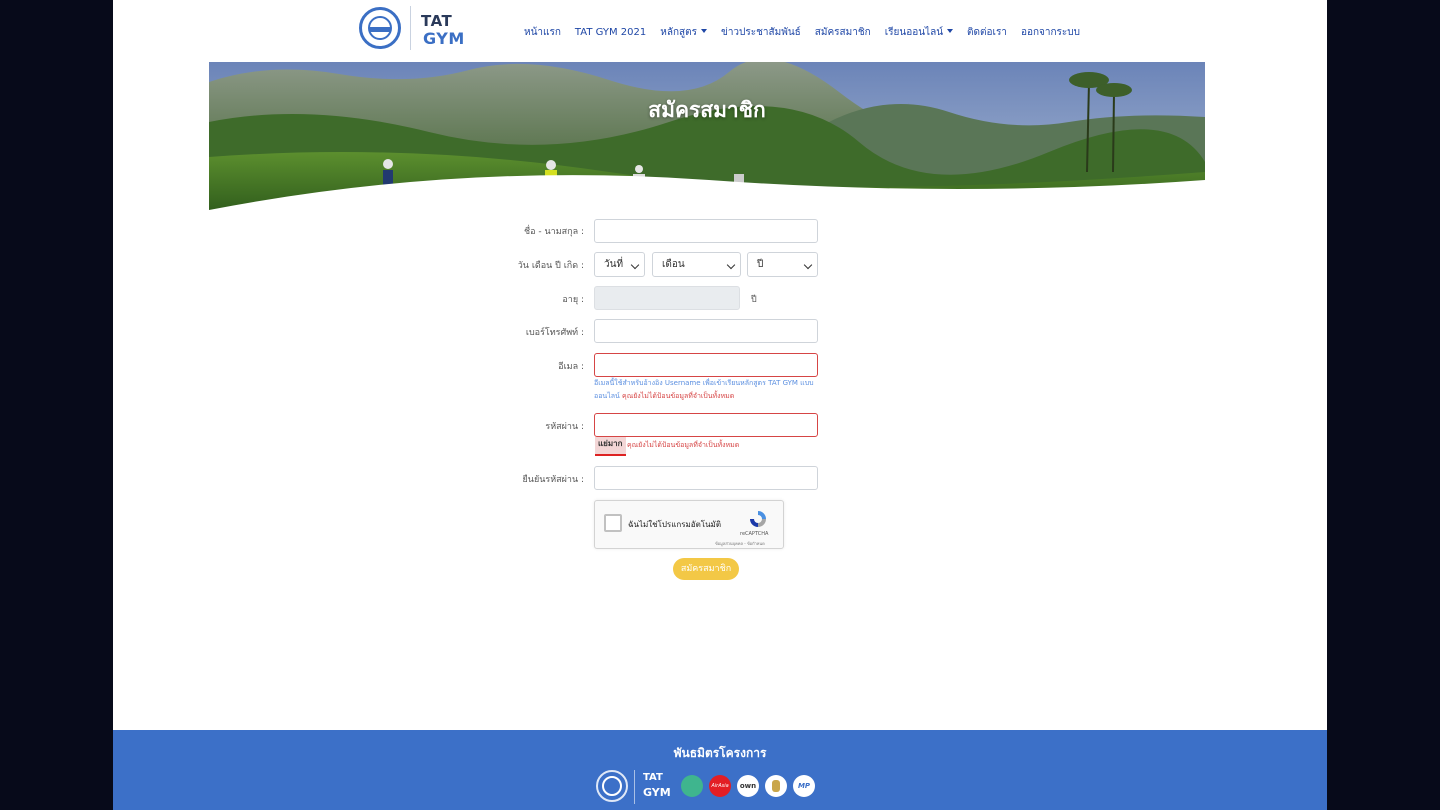  I want to click on email-input, so click(706, 365).